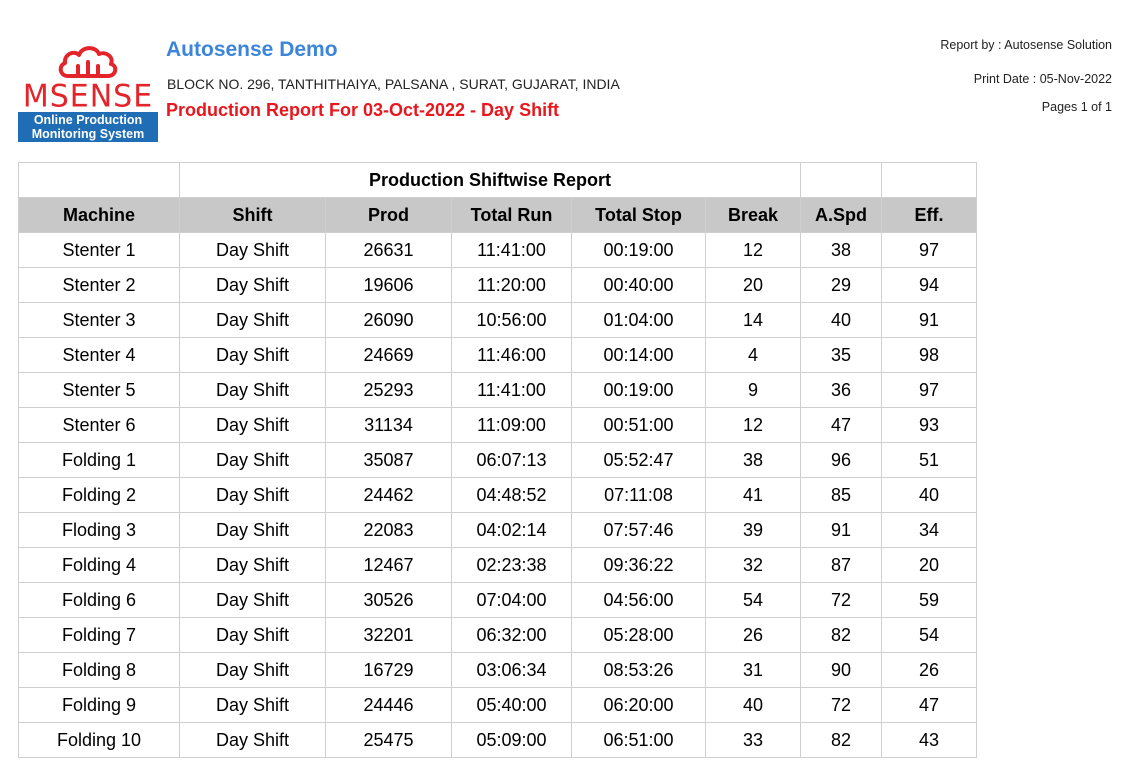  What do you see at coordinates (388, 390) in the screenshot?
I see `prod-cell: 25293` at bounding box center [388, 390].